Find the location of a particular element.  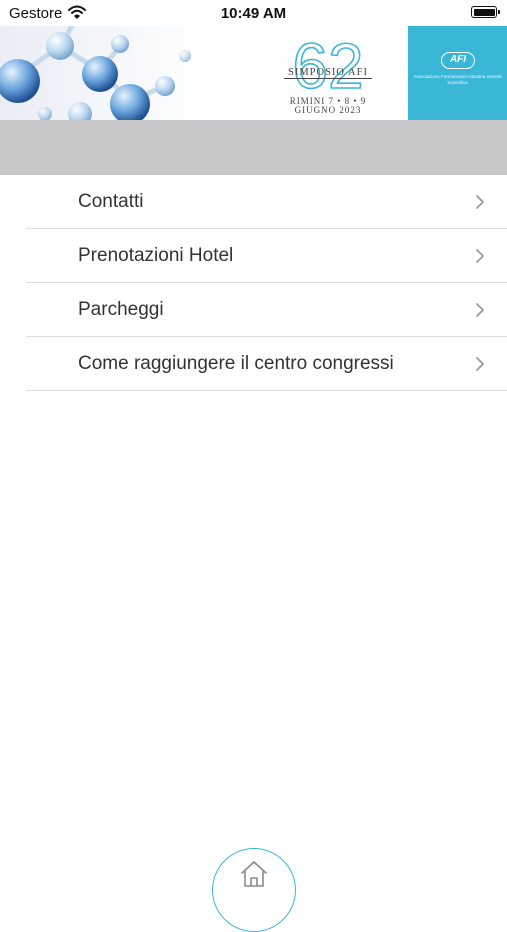

home-button is located at coordinates (254, 890).